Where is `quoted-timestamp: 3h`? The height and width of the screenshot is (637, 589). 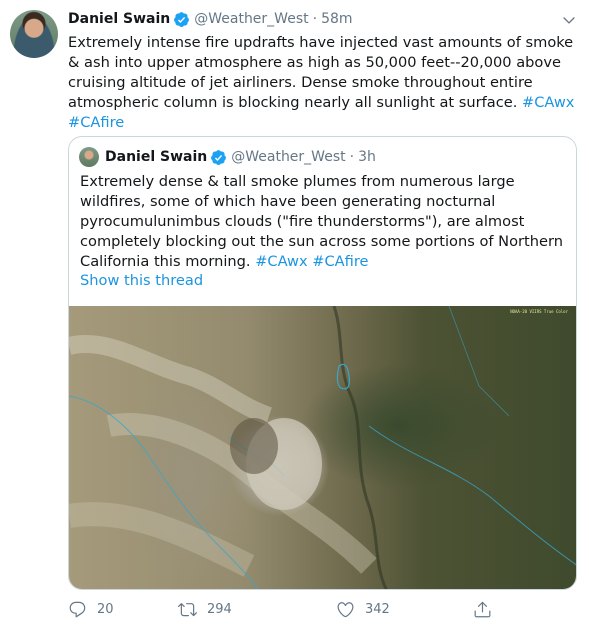 quoted-timestamp: 3h is located at coordinates (367, 157).